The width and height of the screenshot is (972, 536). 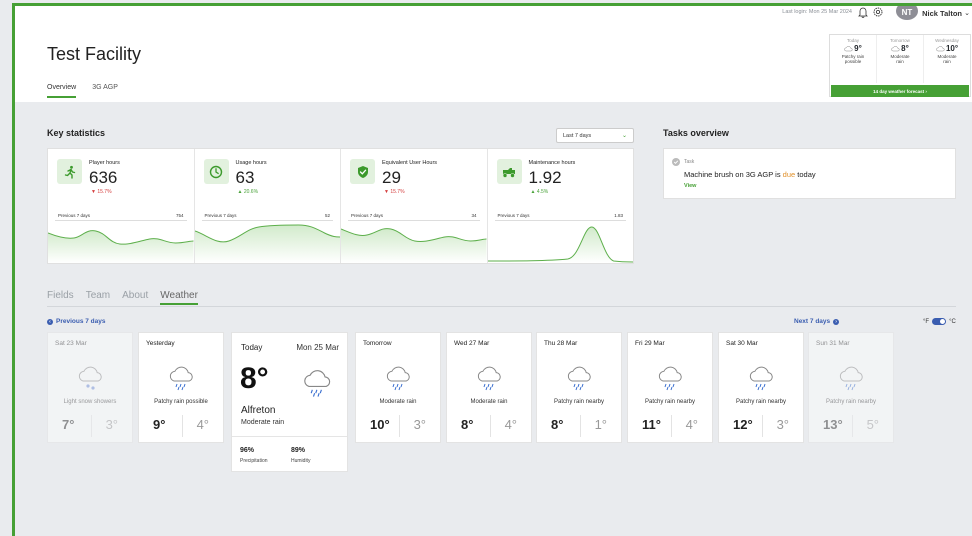 I want to click on tab-team: Team, so click(x=98, y=297).